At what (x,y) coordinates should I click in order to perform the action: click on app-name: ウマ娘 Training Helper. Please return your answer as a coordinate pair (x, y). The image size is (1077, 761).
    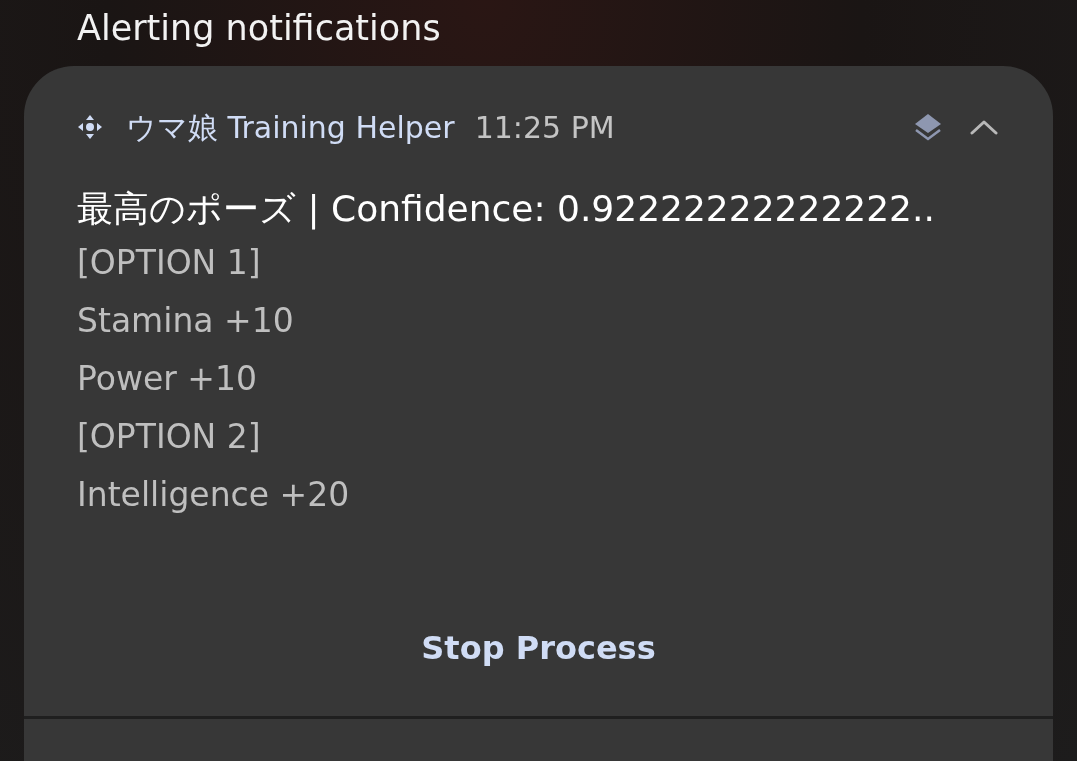
    Looking at the image, I should click on (290, 127).